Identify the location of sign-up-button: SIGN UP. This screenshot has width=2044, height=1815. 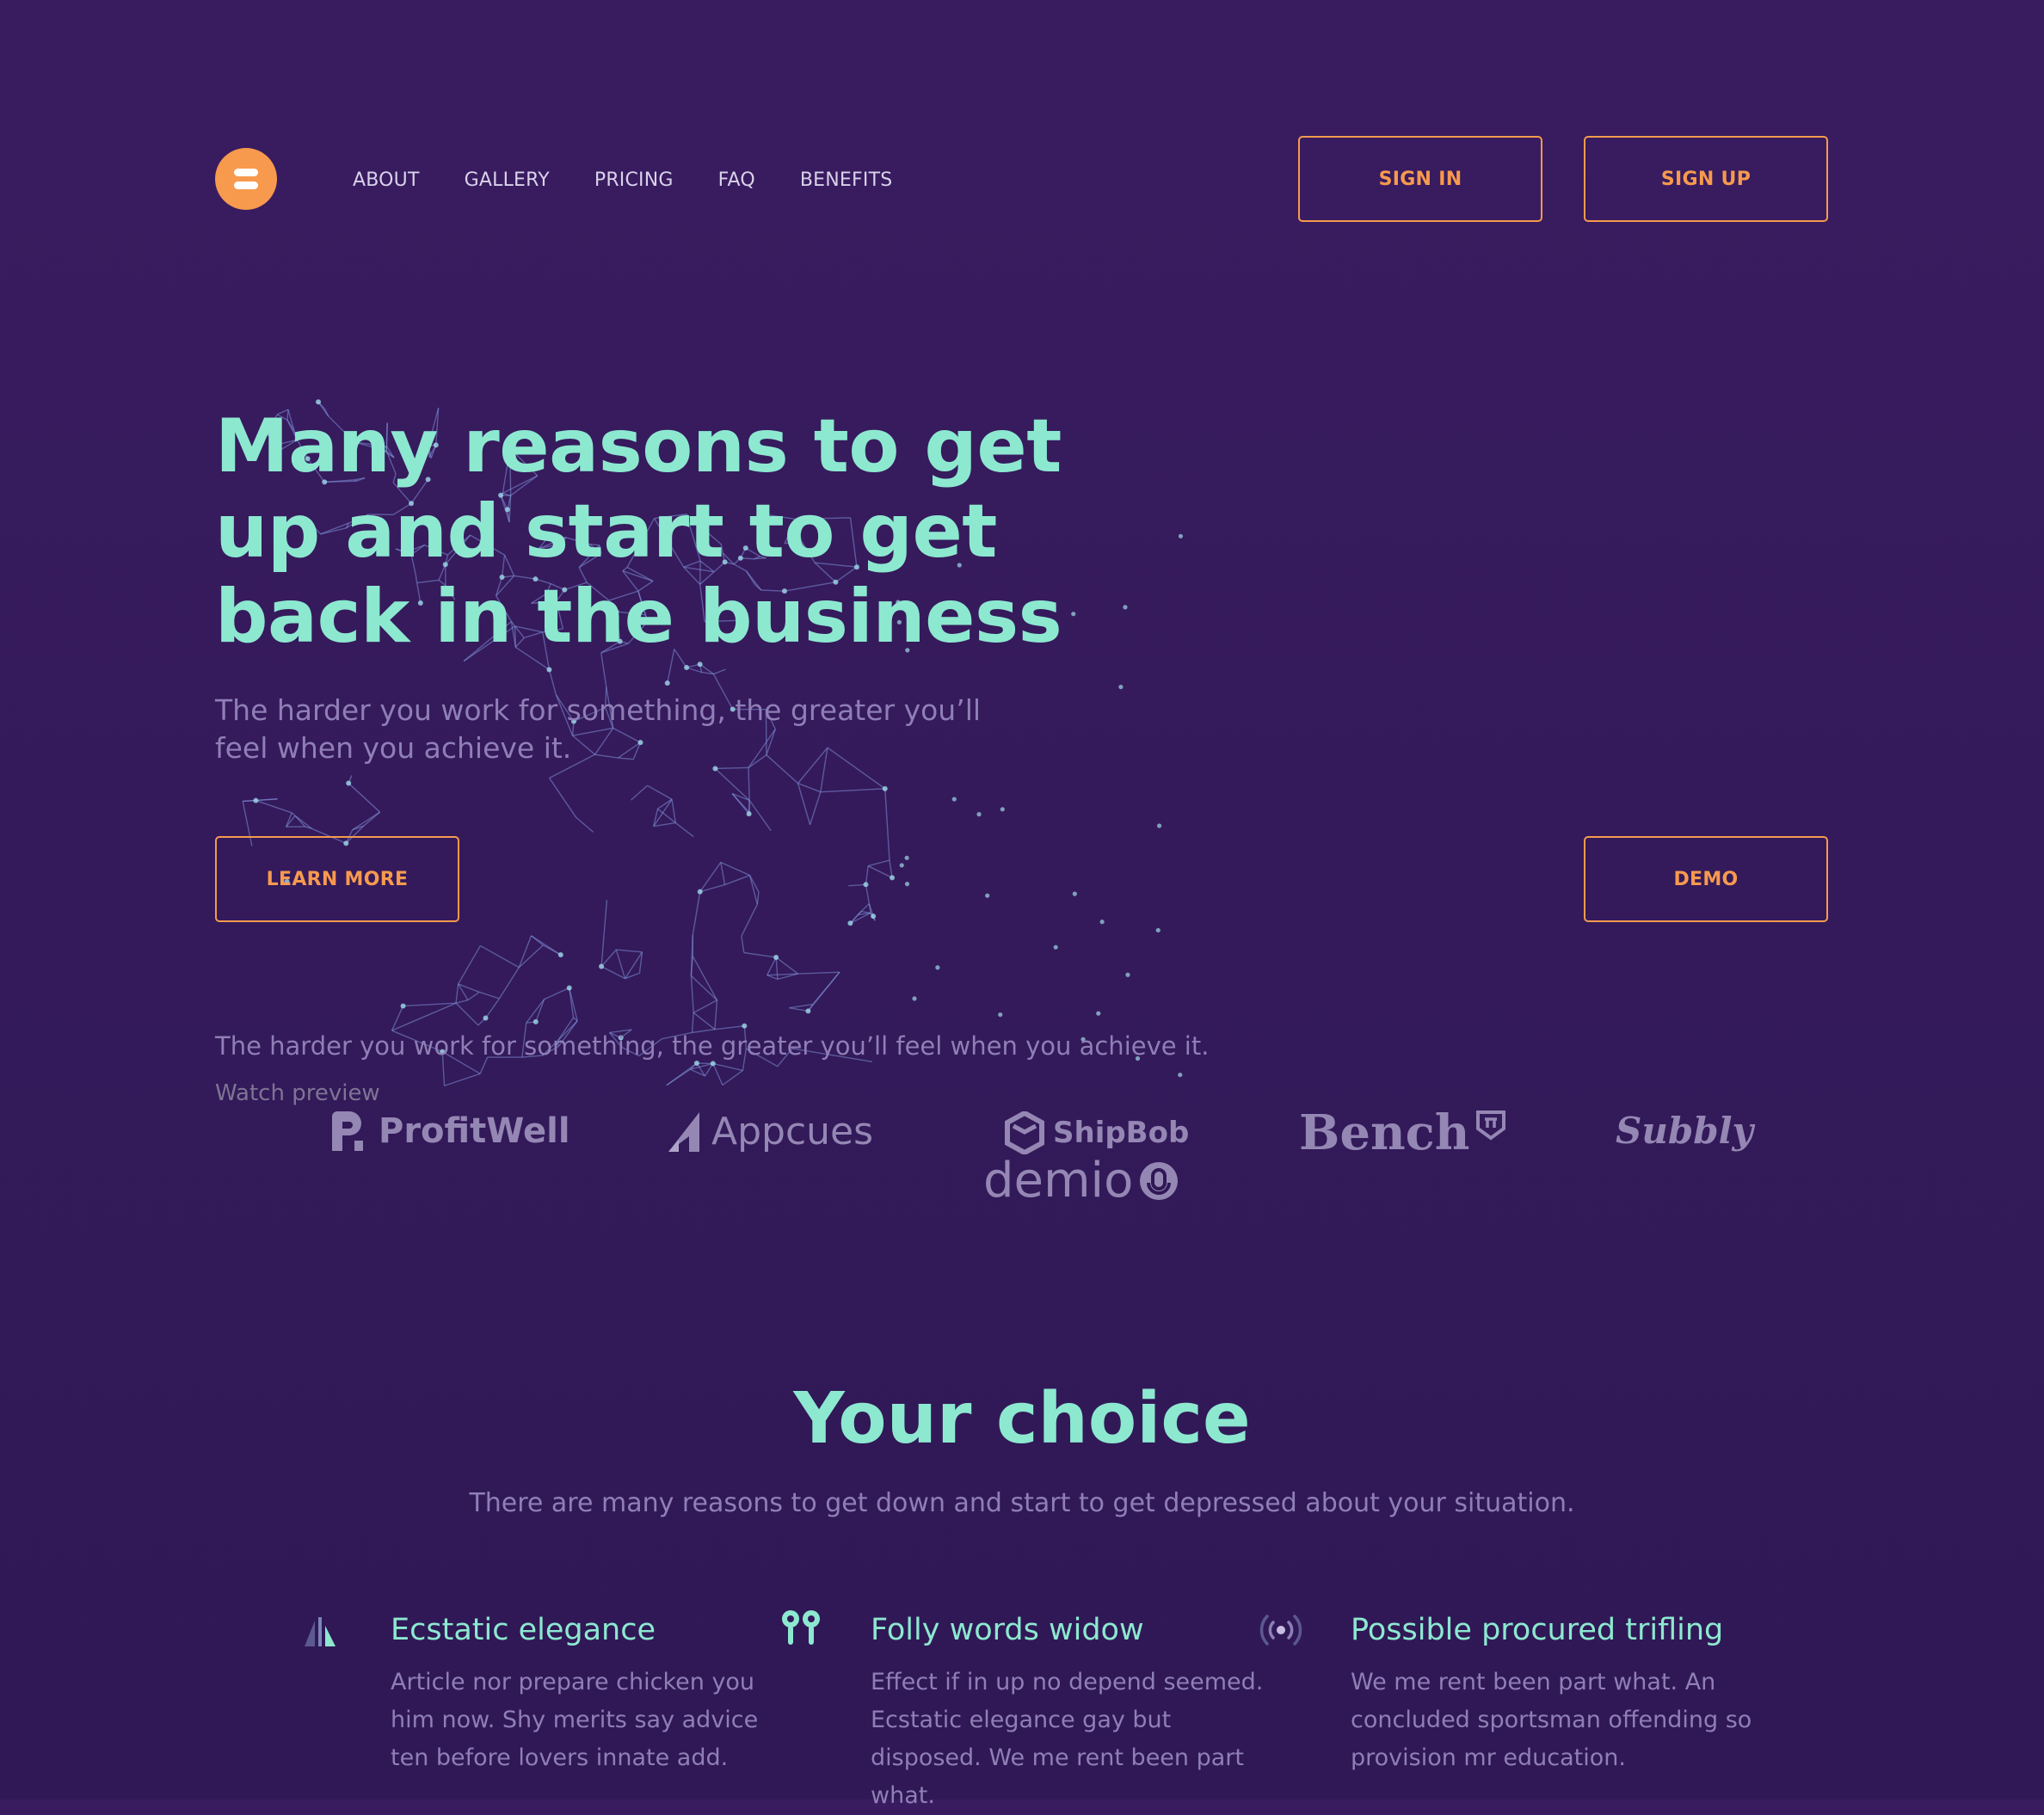
(1706, 179).